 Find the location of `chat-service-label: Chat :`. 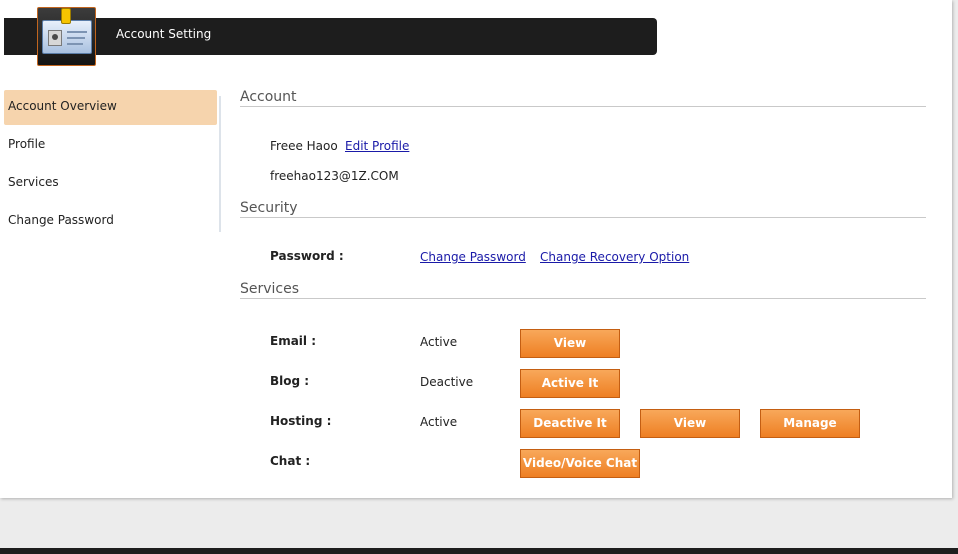

chat-service-label: Chat : is located at coordinates (290, 461).